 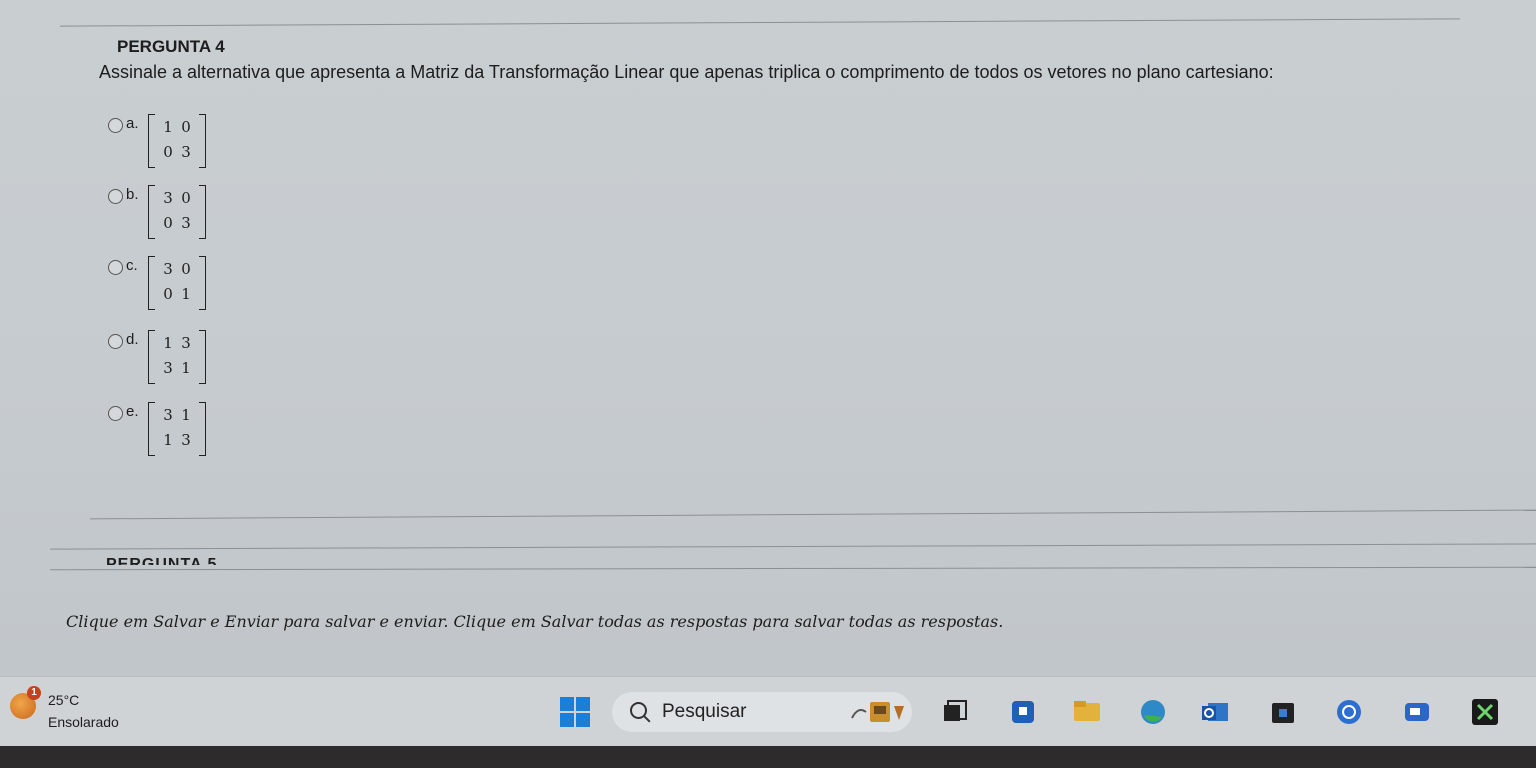 I want to click on option-letter: c., so click(x=132, y=265).